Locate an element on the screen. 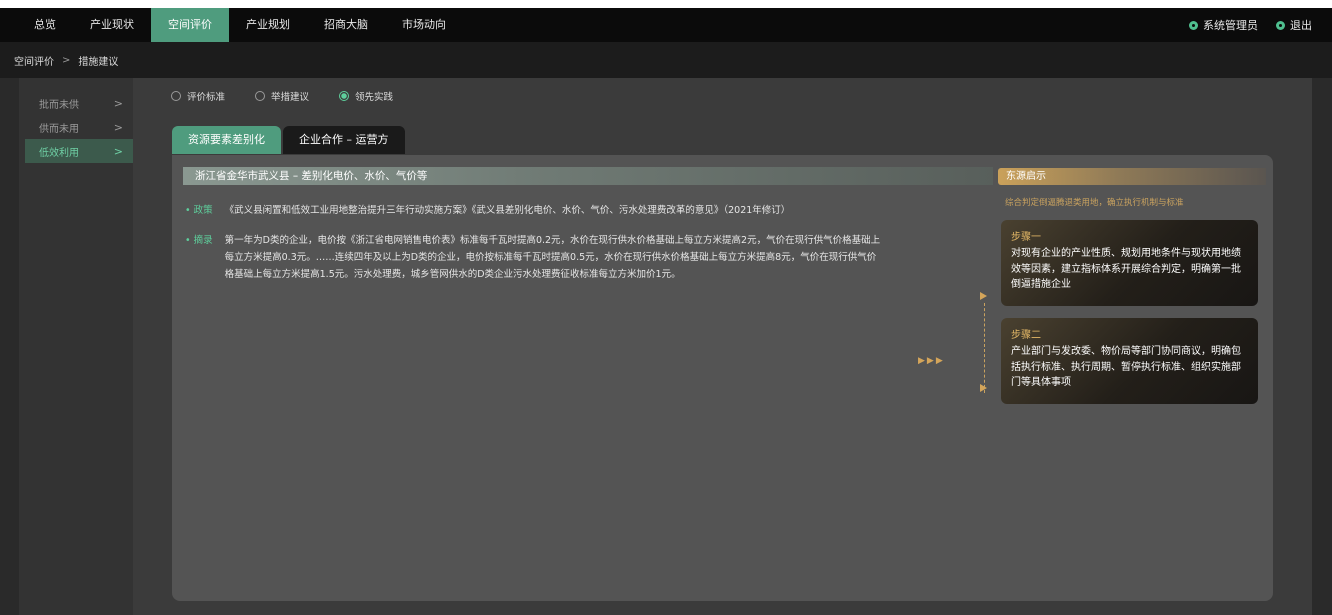  nav-item-overview: 总览 is located at coordinates (36, 25).